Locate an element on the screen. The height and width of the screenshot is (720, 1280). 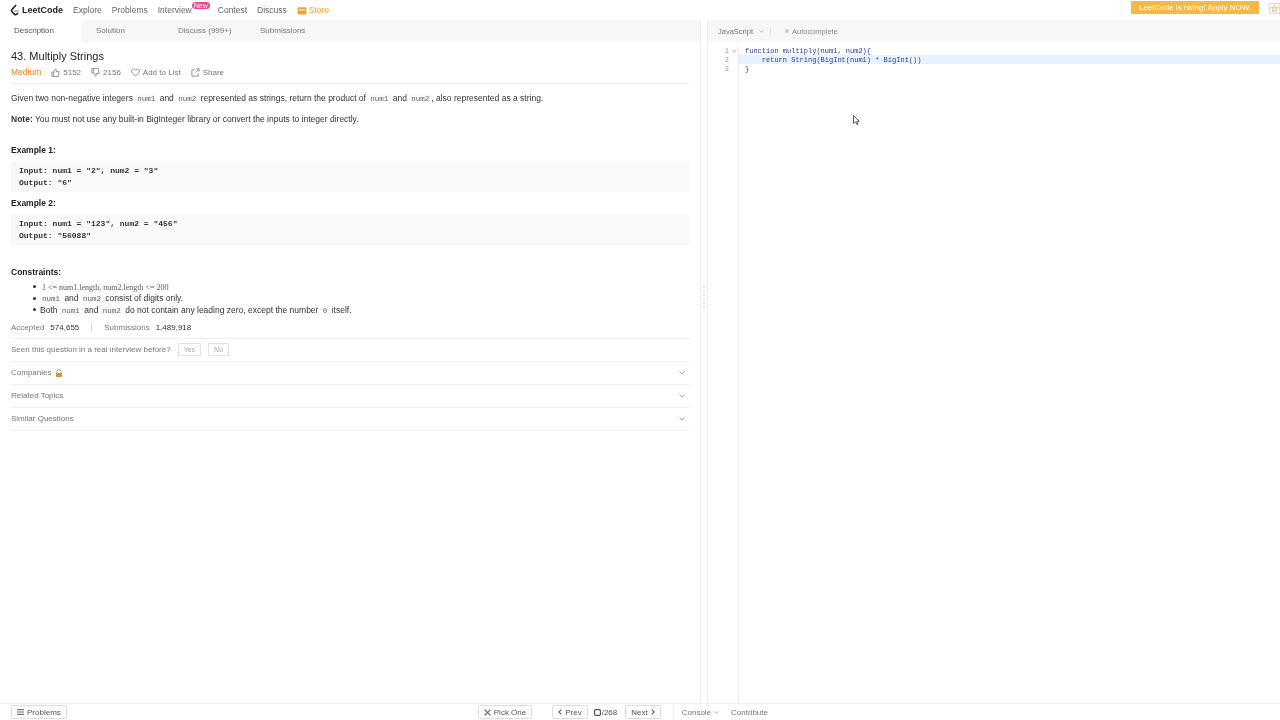
lock-icon is located at coordinates (59, 372).